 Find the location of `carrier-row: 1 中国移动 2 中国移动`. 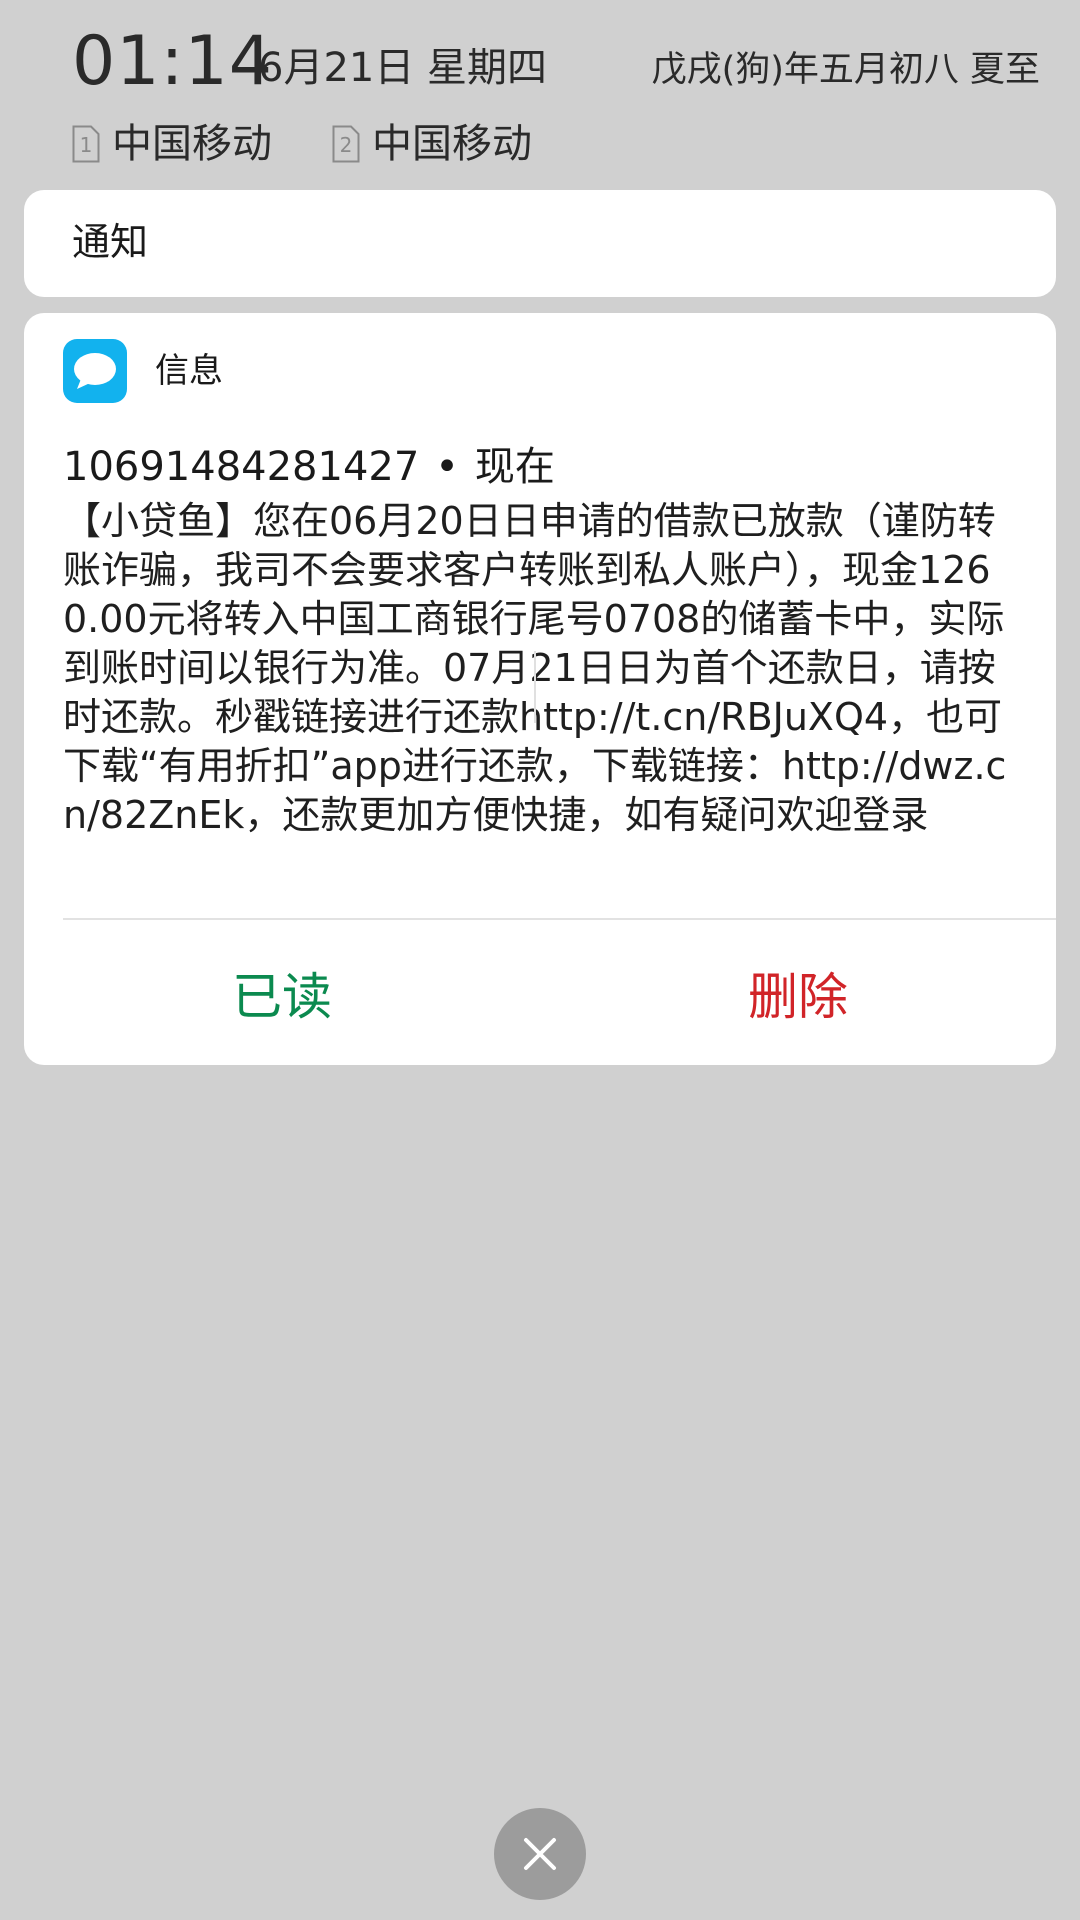

carrier-row: 1 中国移动 2 中国移动 is located at coordinates (422, 144).